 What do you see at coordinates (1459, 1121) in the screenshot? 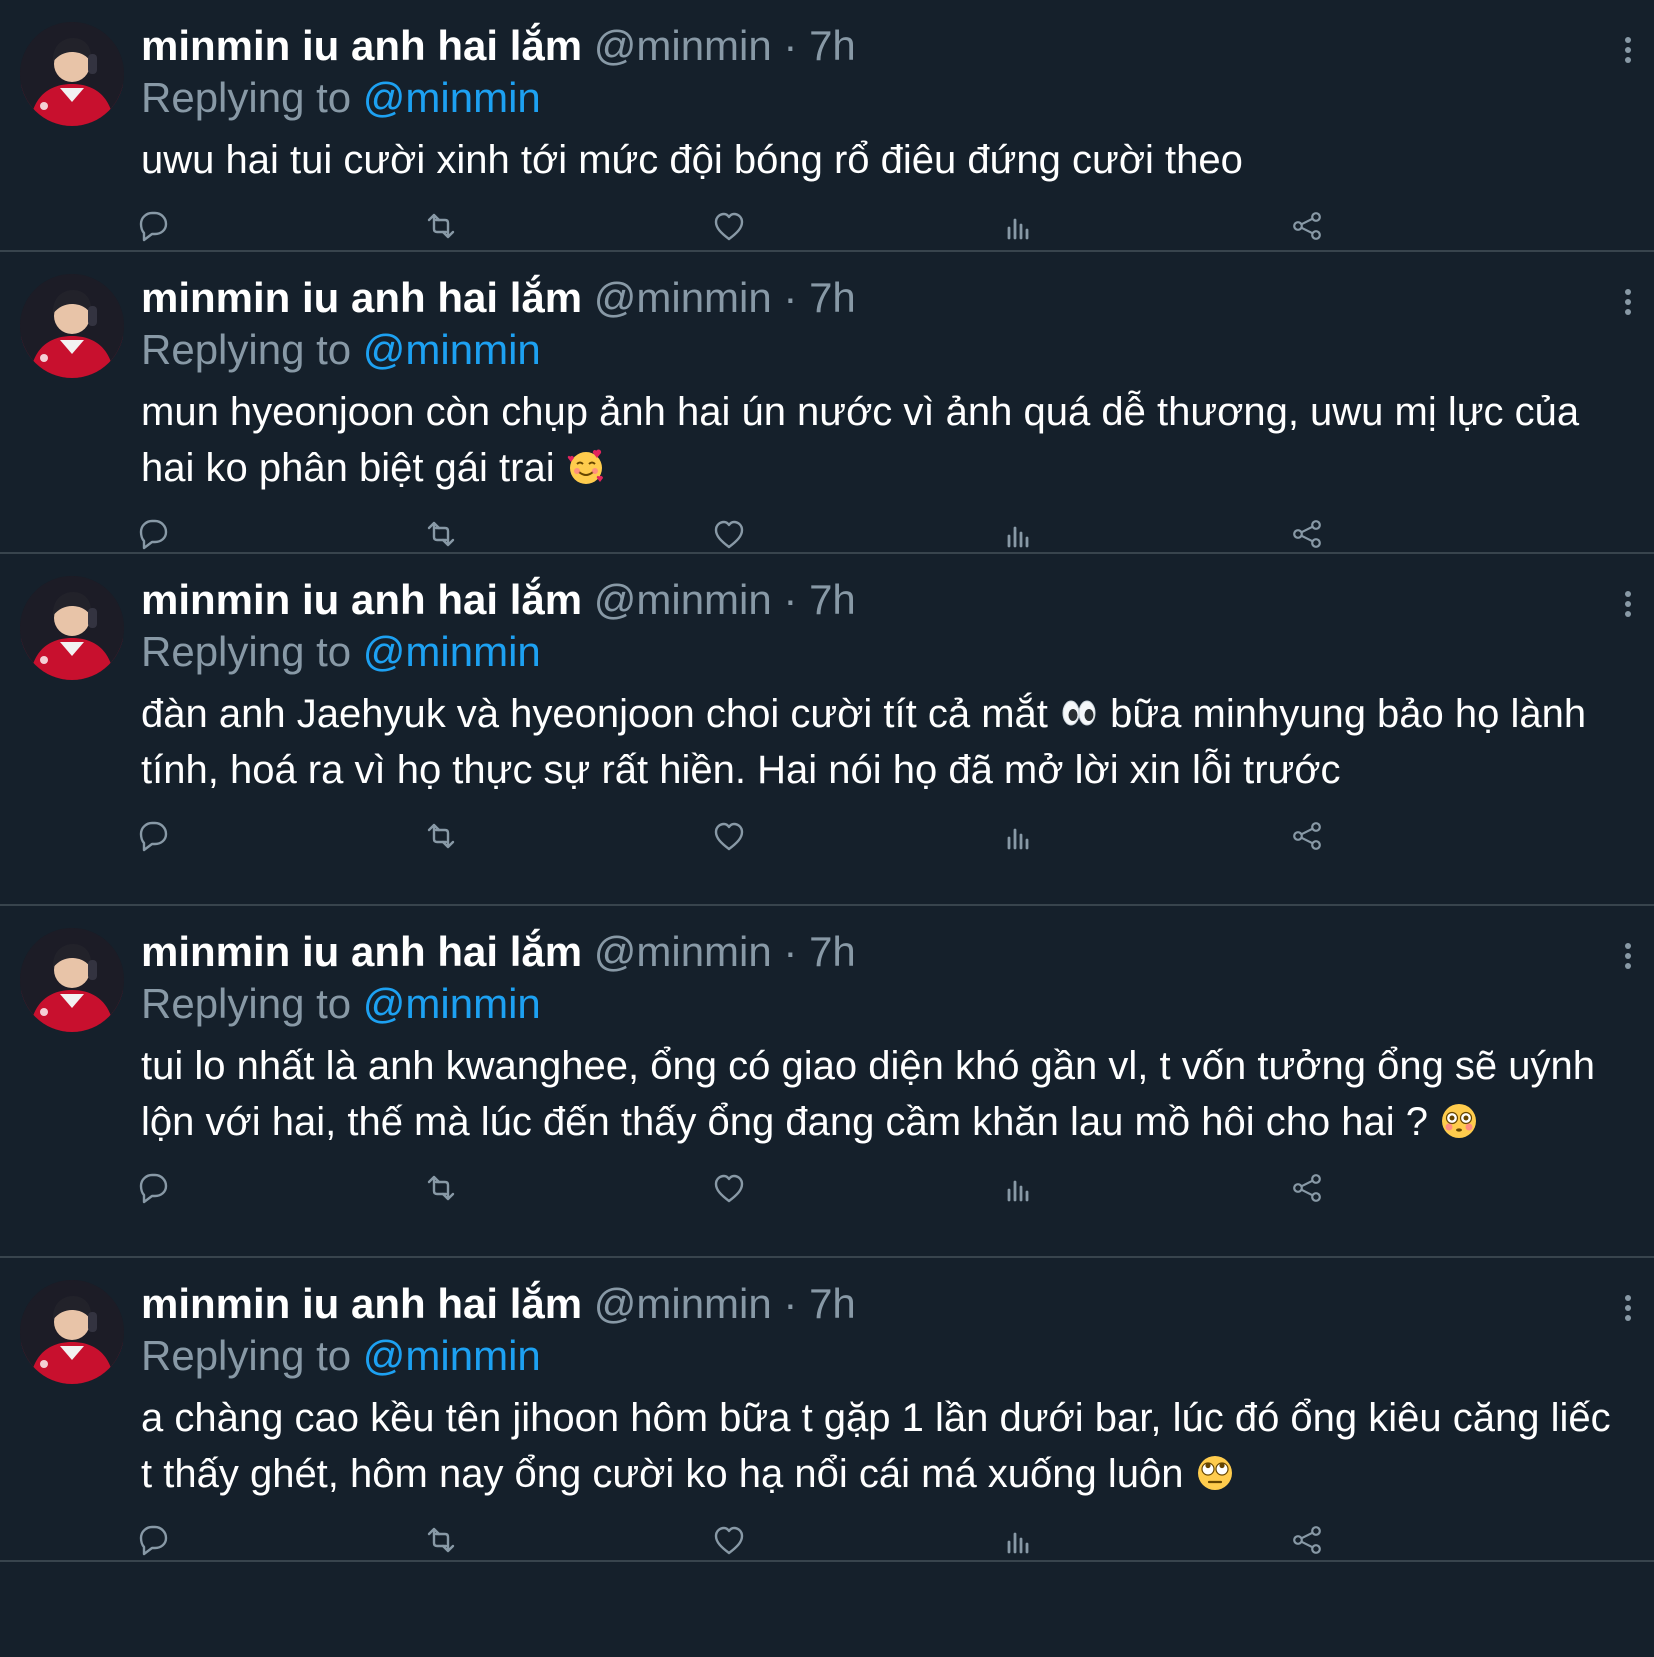
I see `flushed-face-icon` at bounding box center [1459, 1121].